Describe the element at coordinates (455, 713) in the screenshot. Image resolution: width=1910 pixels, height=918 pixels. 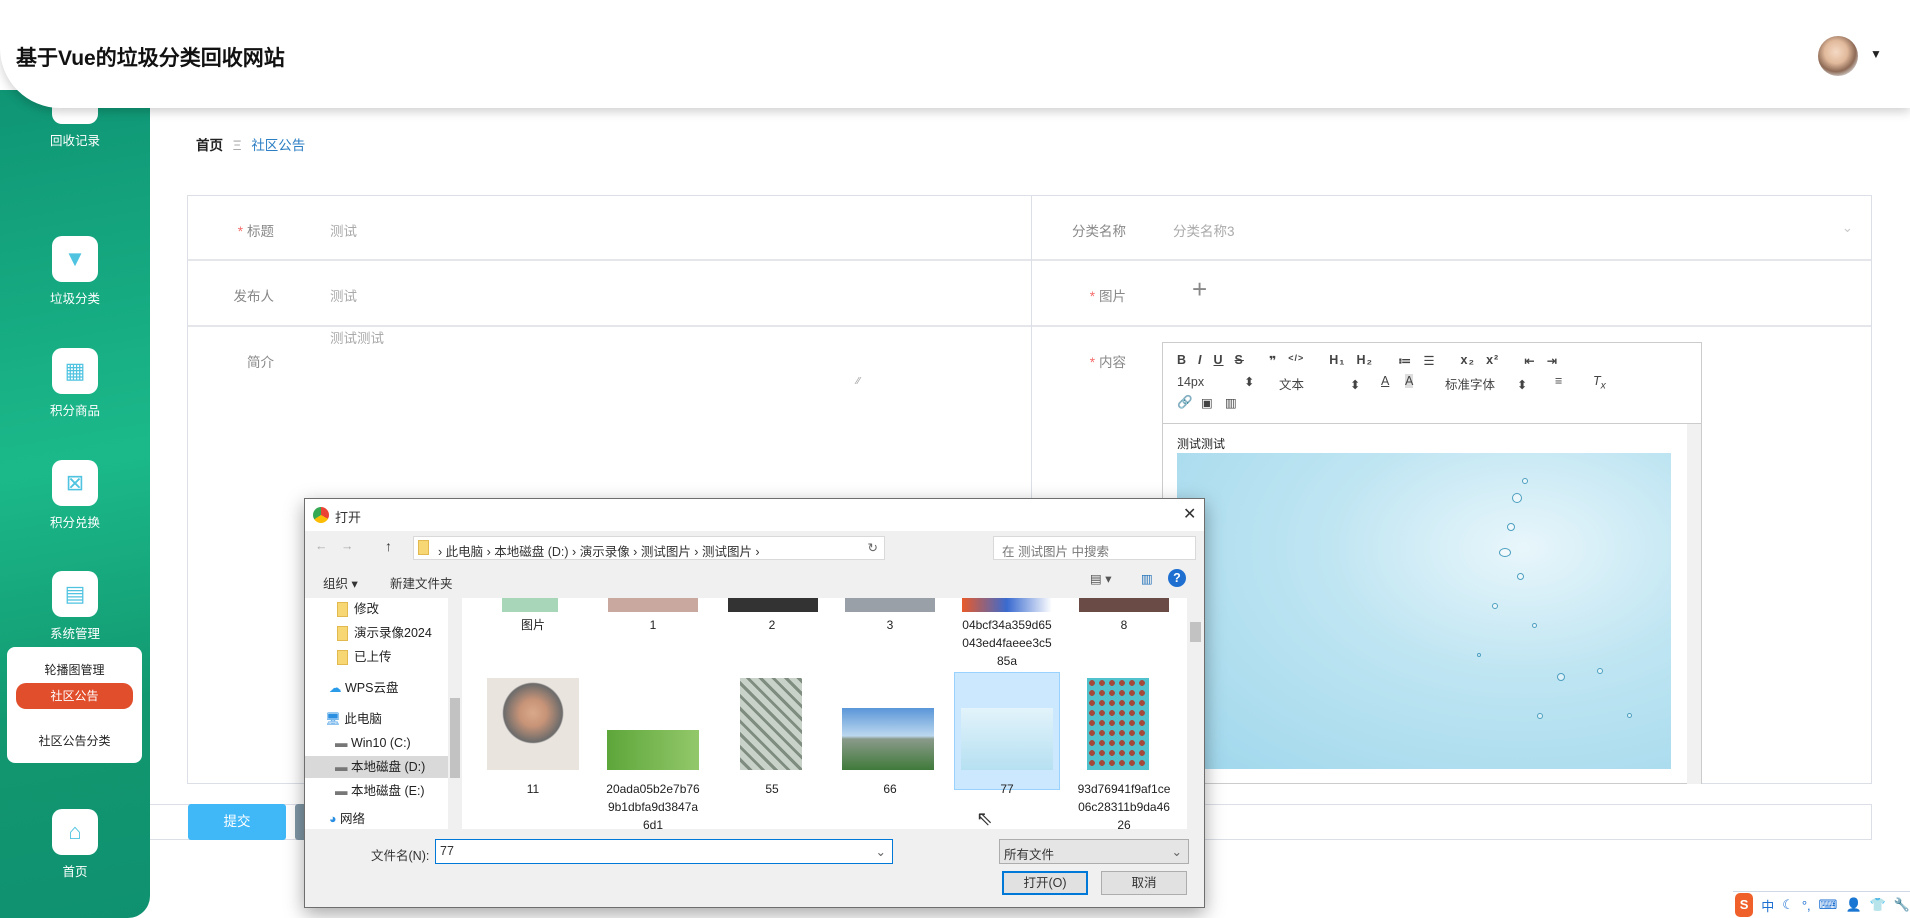
I see `nav-scrollbar` at that location.